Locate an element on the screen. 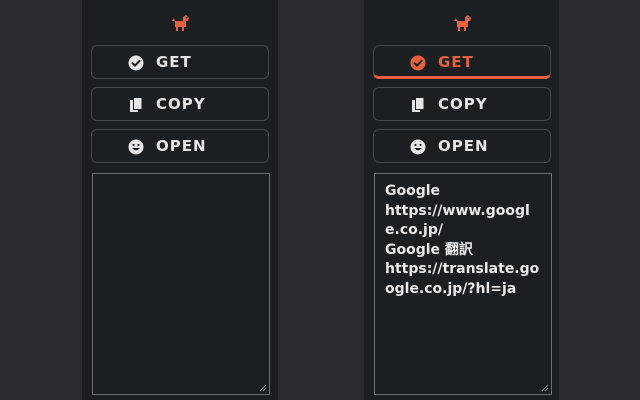  textarea-line: Google 翻訳 is located at coordinates (429, 249).